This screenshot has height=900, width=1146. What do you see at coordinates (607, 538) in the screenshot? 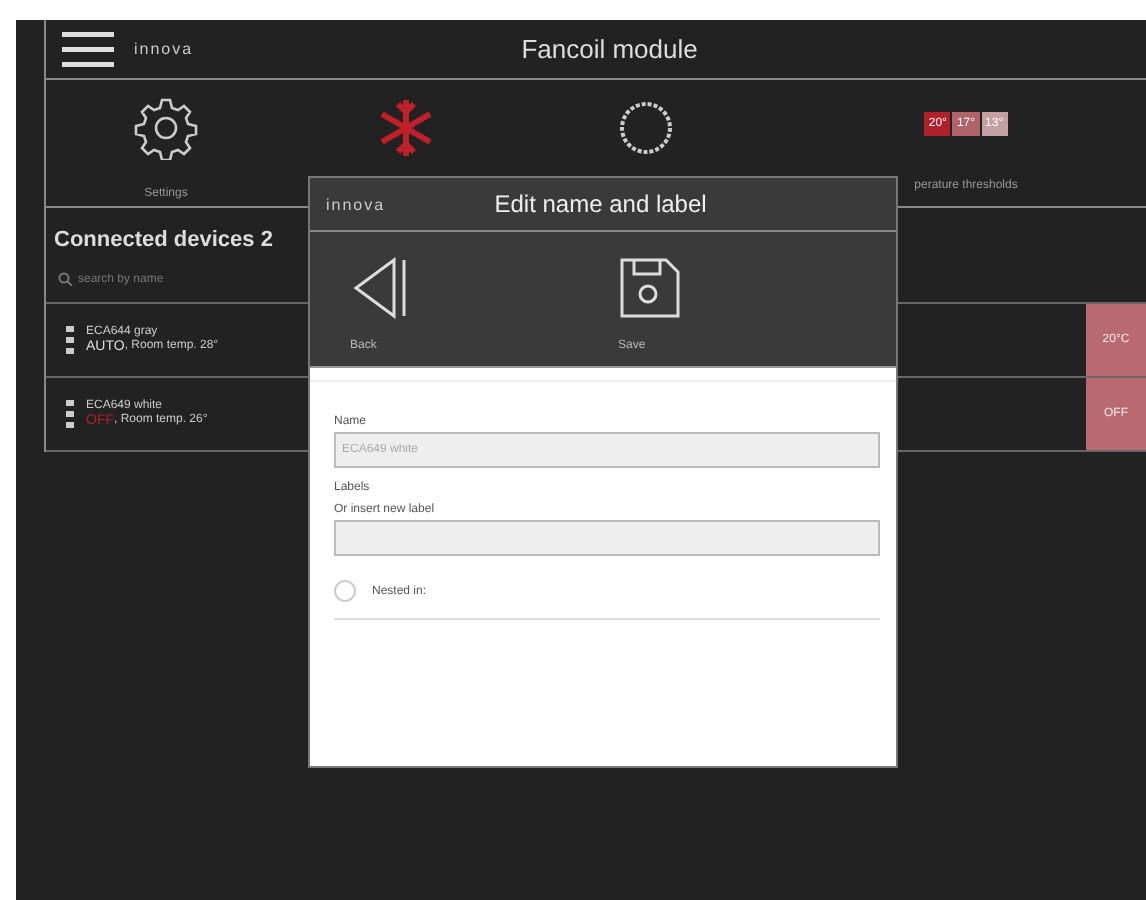
I see `label-field` at bounding box center [607, 538].